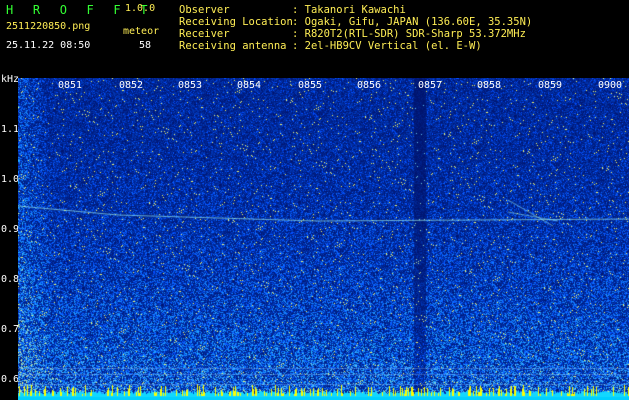 This screenshot has height=400, width=629. What do you see at coordinates (145, 45) in the screenshot?
I see `meteor-count: 58` at bounding box center [145, 45].